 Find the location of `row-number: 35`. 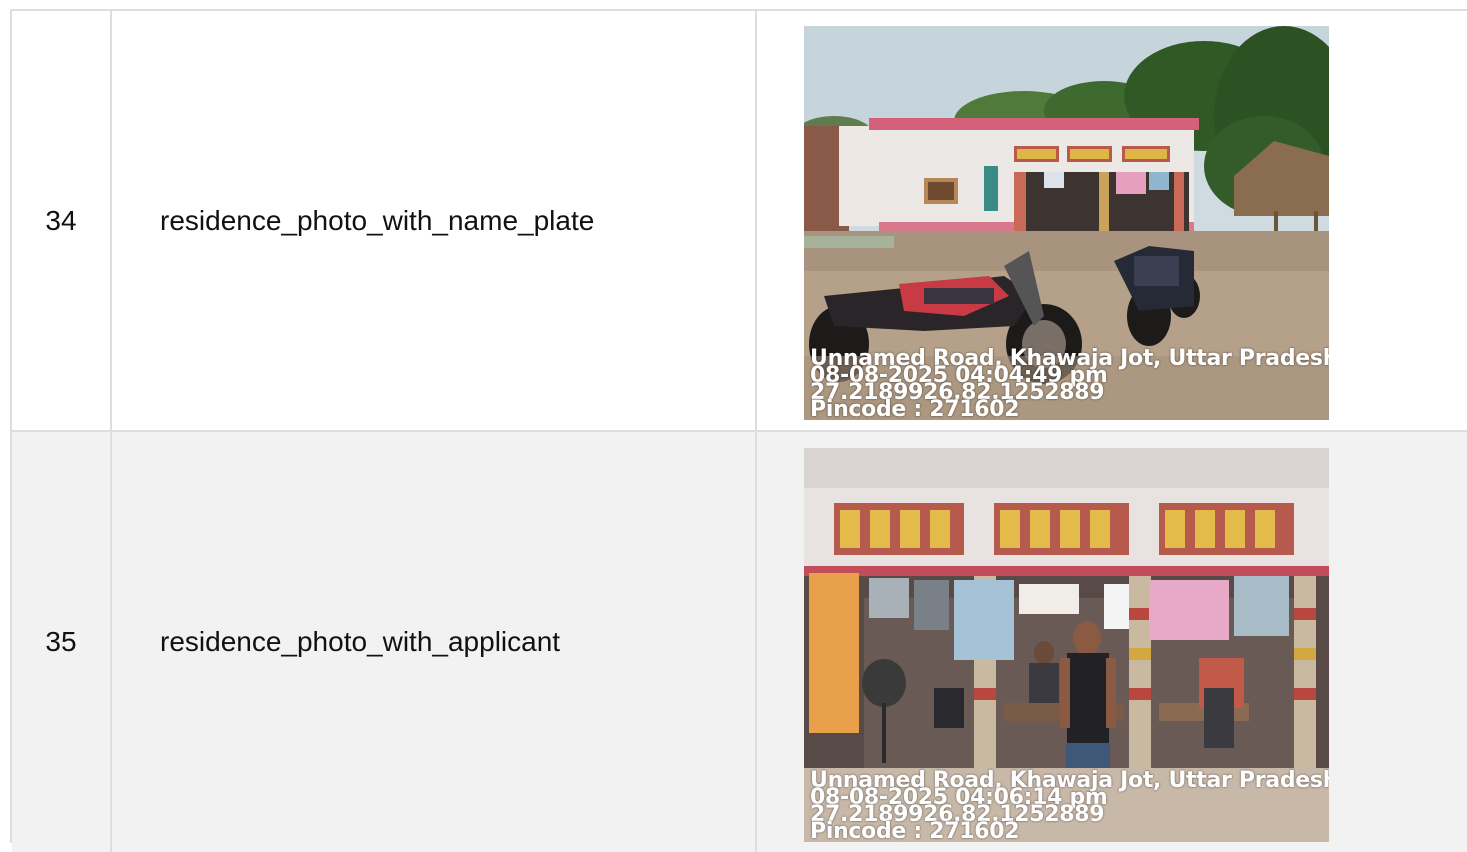

row-number: 35 is located at coordinates (61, 641).